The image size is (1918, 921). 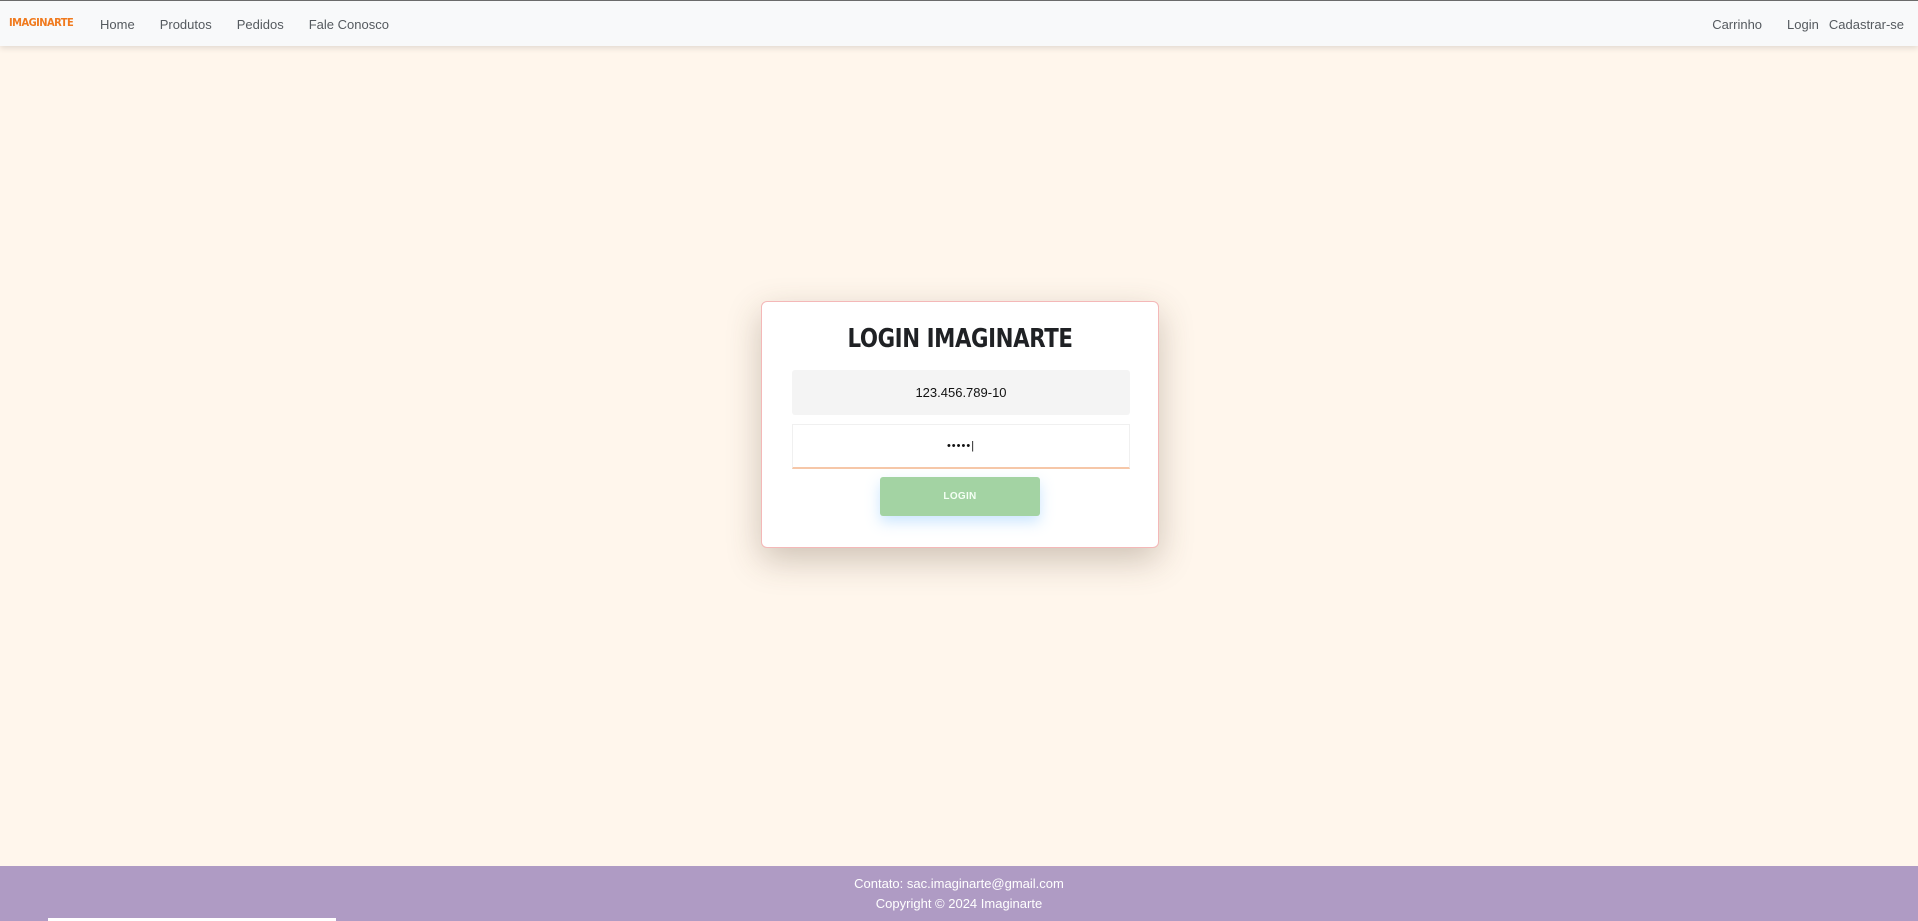 I want to click on nav-cadastrar-link: Cadastrar-se, so click(x=1866, y=24).